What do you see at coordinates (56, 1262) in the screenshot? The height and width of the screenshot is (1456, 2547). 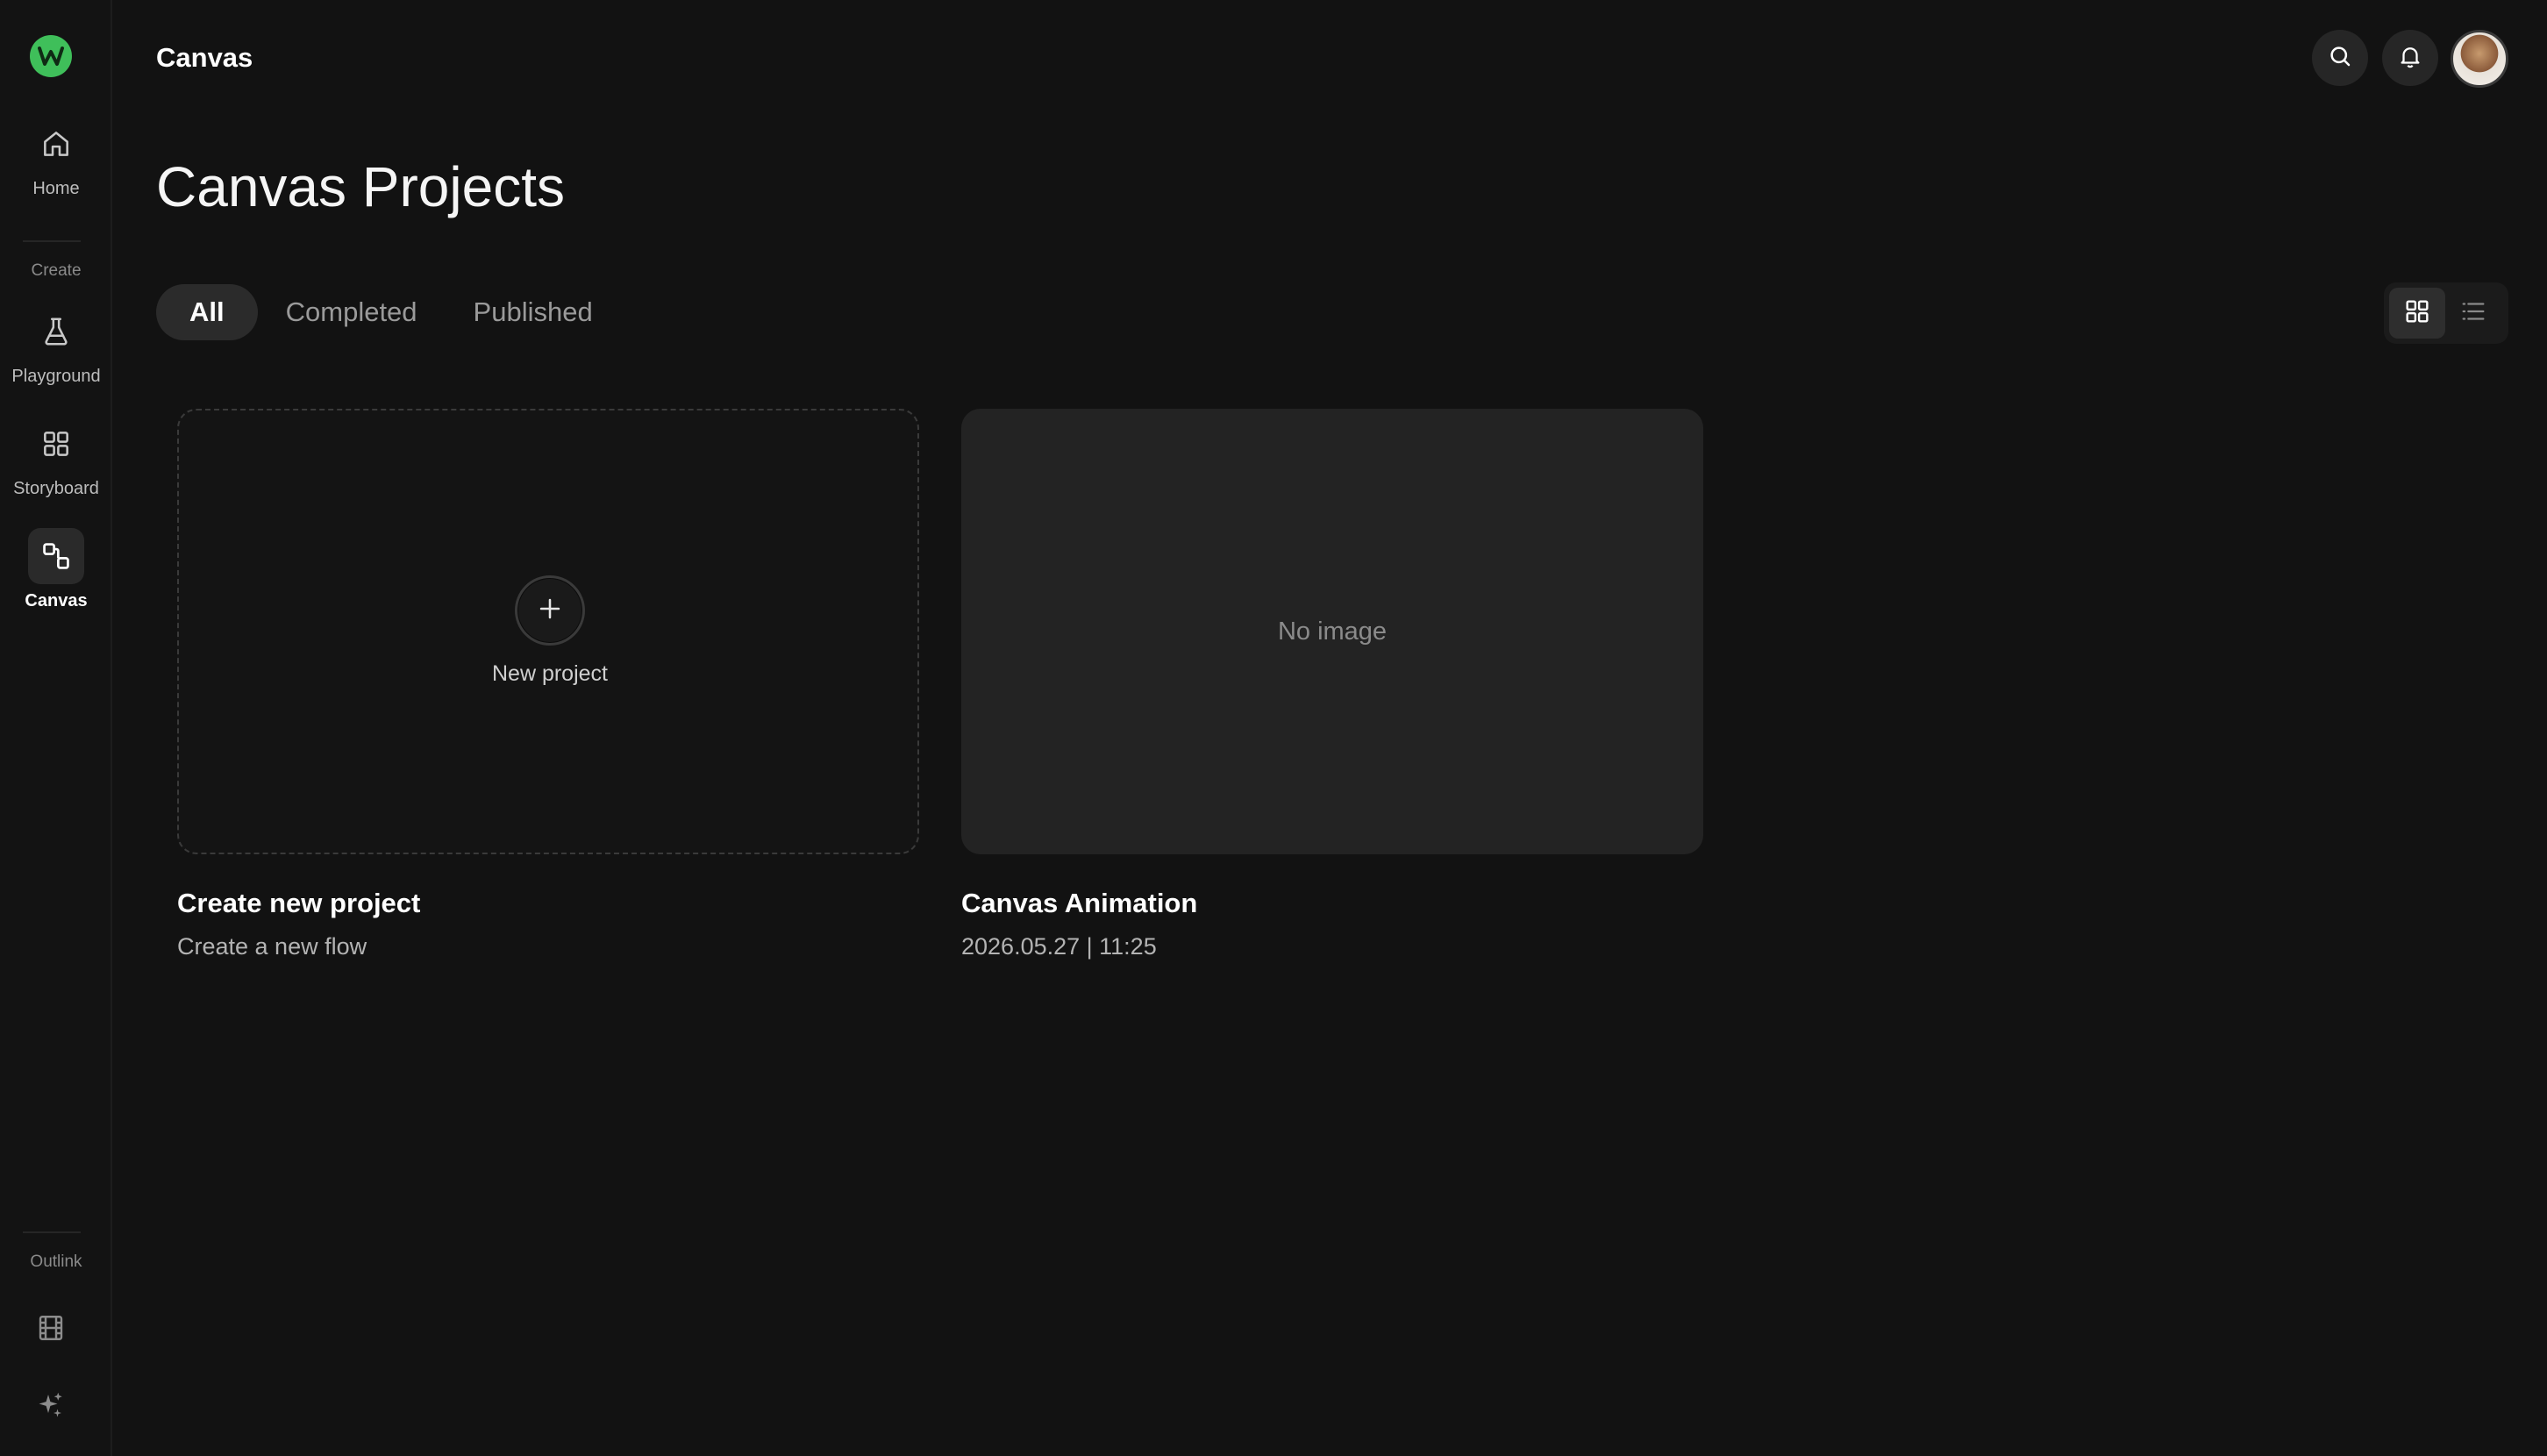 I see `section-label-outlink: Outlink` at bounding box center [56, 1262].